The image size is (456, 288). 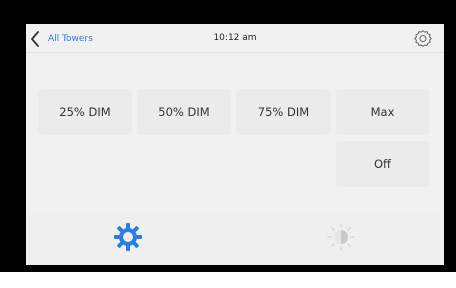 I want to click on dim-75-button: 75% DIM, so click(x=283, y=112).